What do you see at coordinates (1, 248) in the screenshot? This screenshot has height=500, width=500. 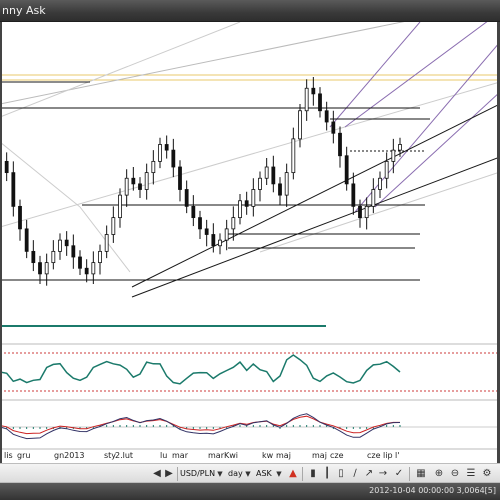 I see `window-frame-left` at bounding box center [1, 248].